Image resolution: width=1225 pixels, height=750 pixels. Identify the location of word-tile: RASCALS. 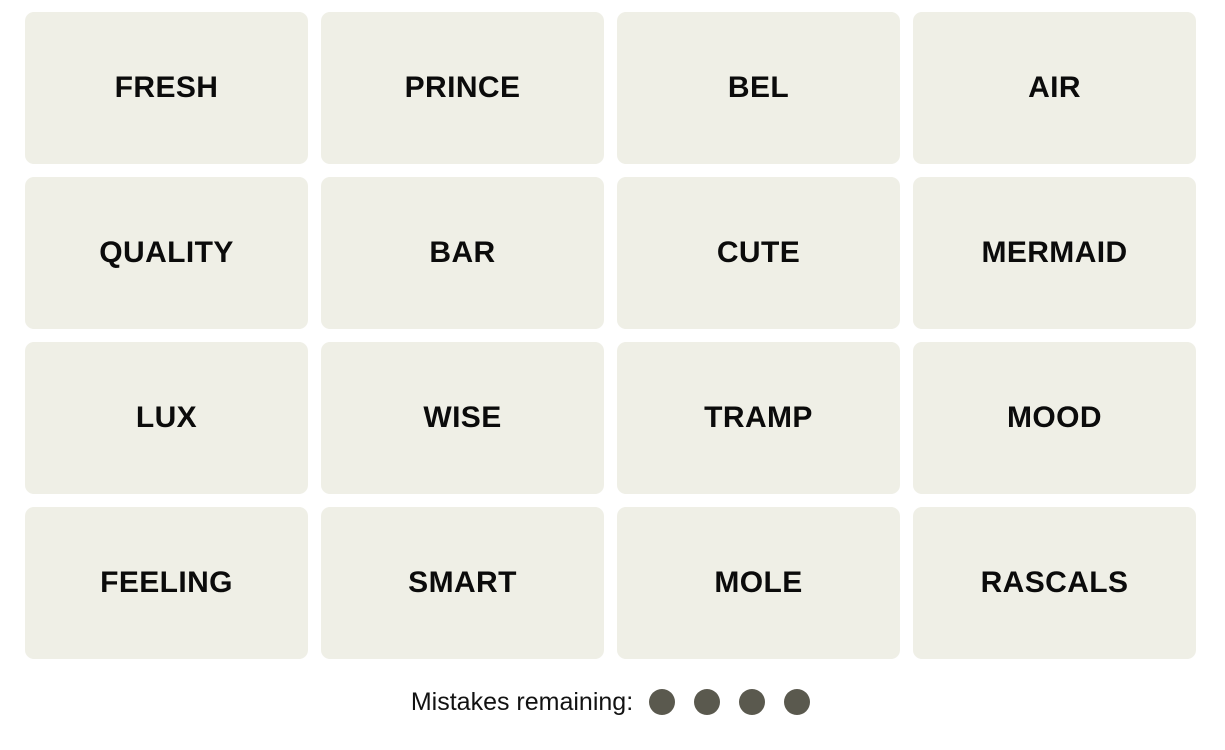
(1054, 583).